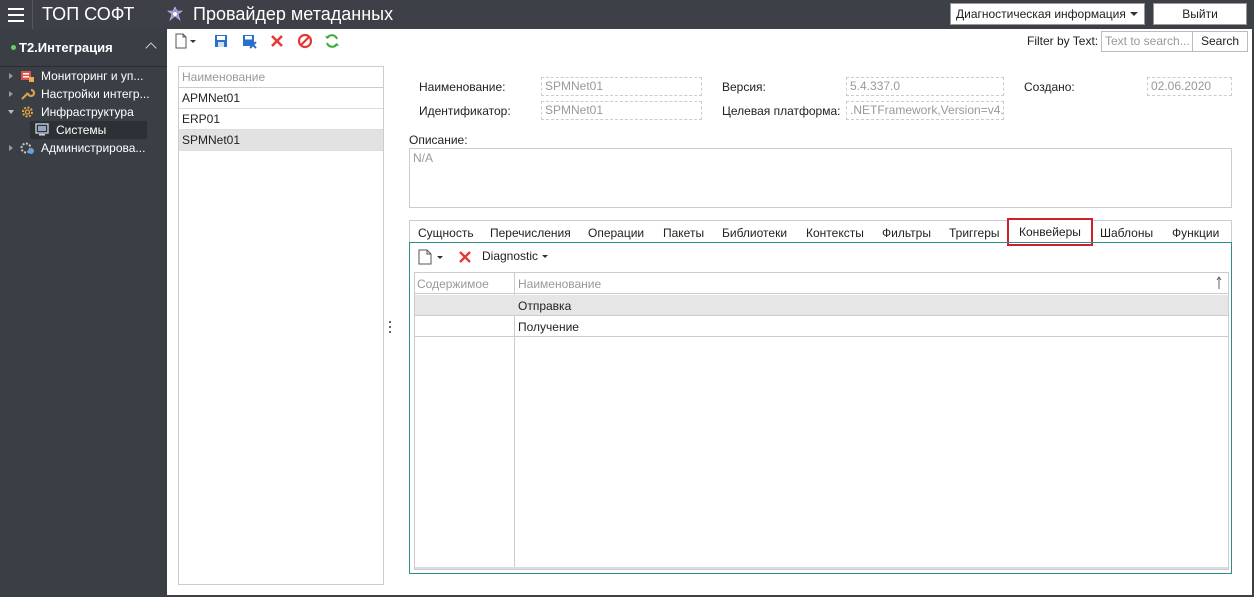 This screenshot has width=1254, height=597. I want to click on tab-templates: Шаблоны, so click(1126, 233).